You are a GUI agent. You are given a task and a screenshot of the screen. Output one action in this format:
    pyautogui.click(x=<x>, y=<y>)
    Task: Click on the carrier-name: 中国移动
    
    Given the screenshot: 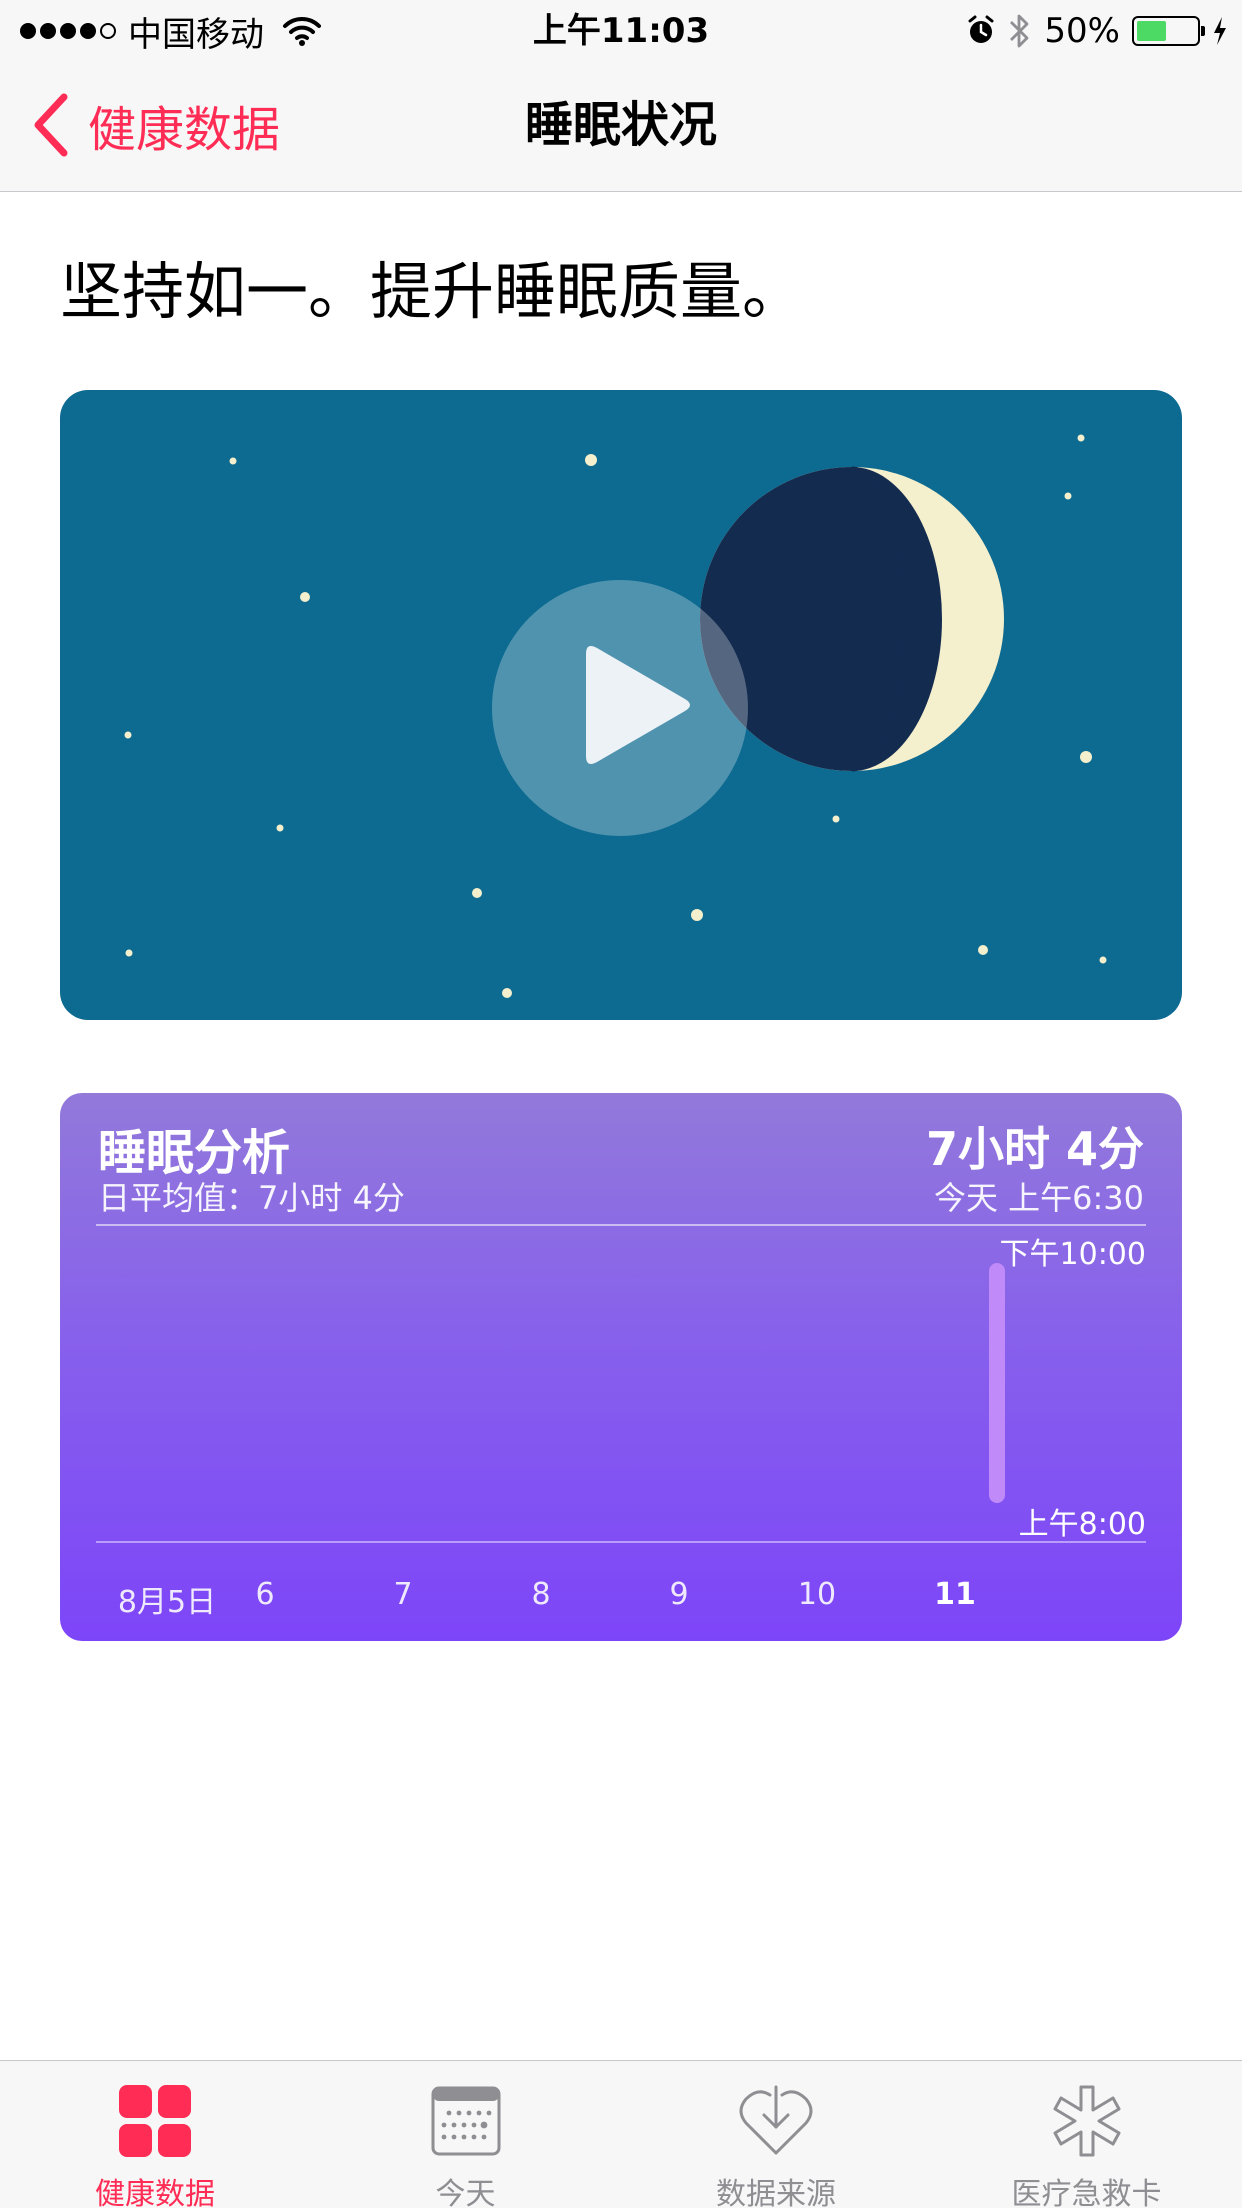 What is the action you would take?
    pyautogui.click(x=196, y=34)
    